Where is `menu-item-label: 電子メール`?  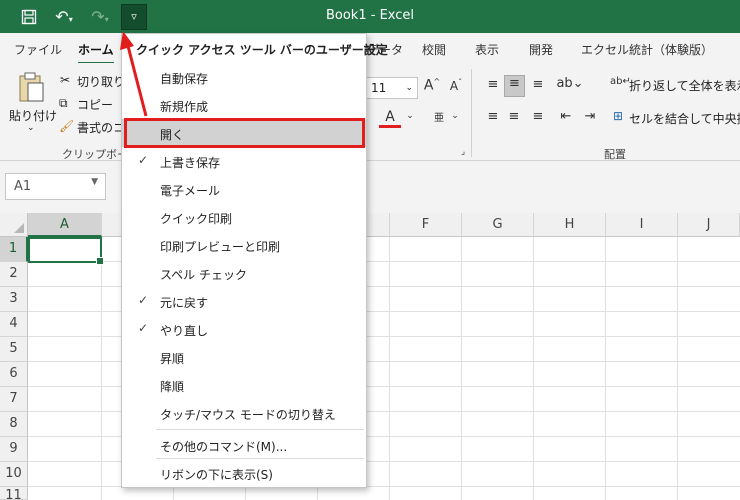 menu-item-label: 電子メール is located at coordinates (190, 191).